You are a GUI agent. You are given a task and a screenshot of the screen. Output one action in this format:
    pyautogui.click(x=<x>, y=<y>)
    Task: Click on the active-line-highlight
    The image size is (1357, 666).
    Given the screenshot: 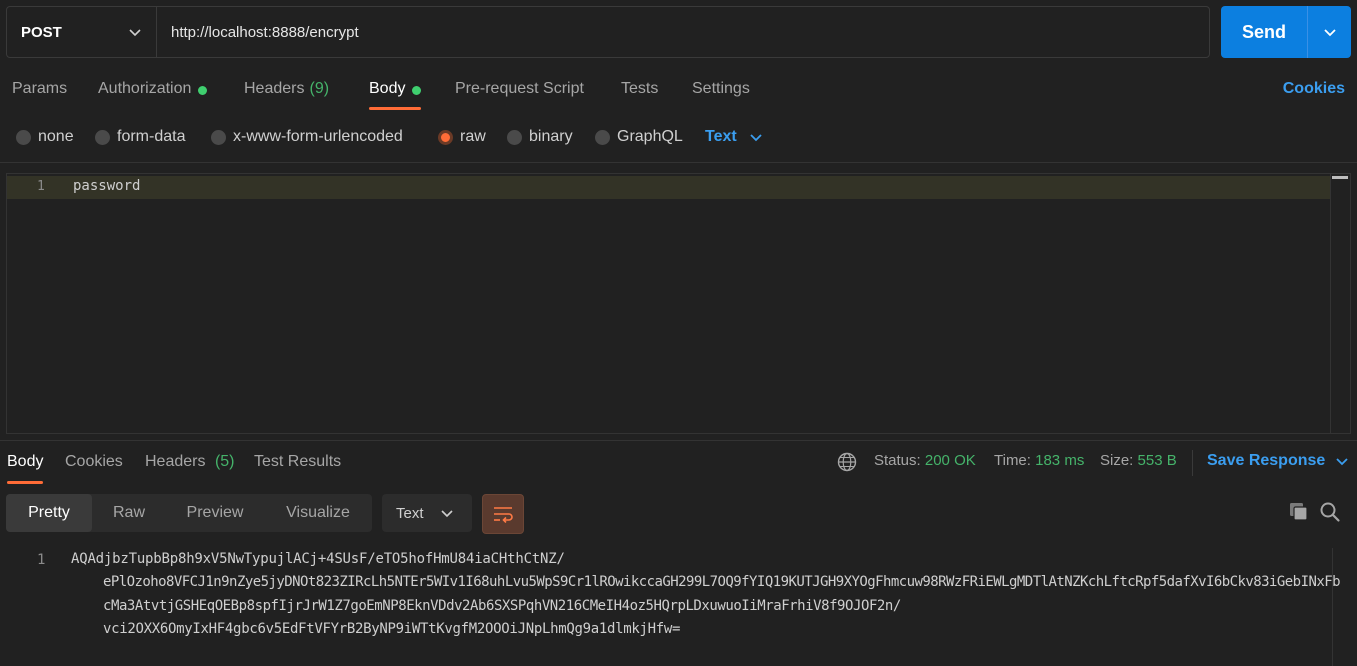 What is the action you would take?
    pyautogui.click(x=669, y=187)
    